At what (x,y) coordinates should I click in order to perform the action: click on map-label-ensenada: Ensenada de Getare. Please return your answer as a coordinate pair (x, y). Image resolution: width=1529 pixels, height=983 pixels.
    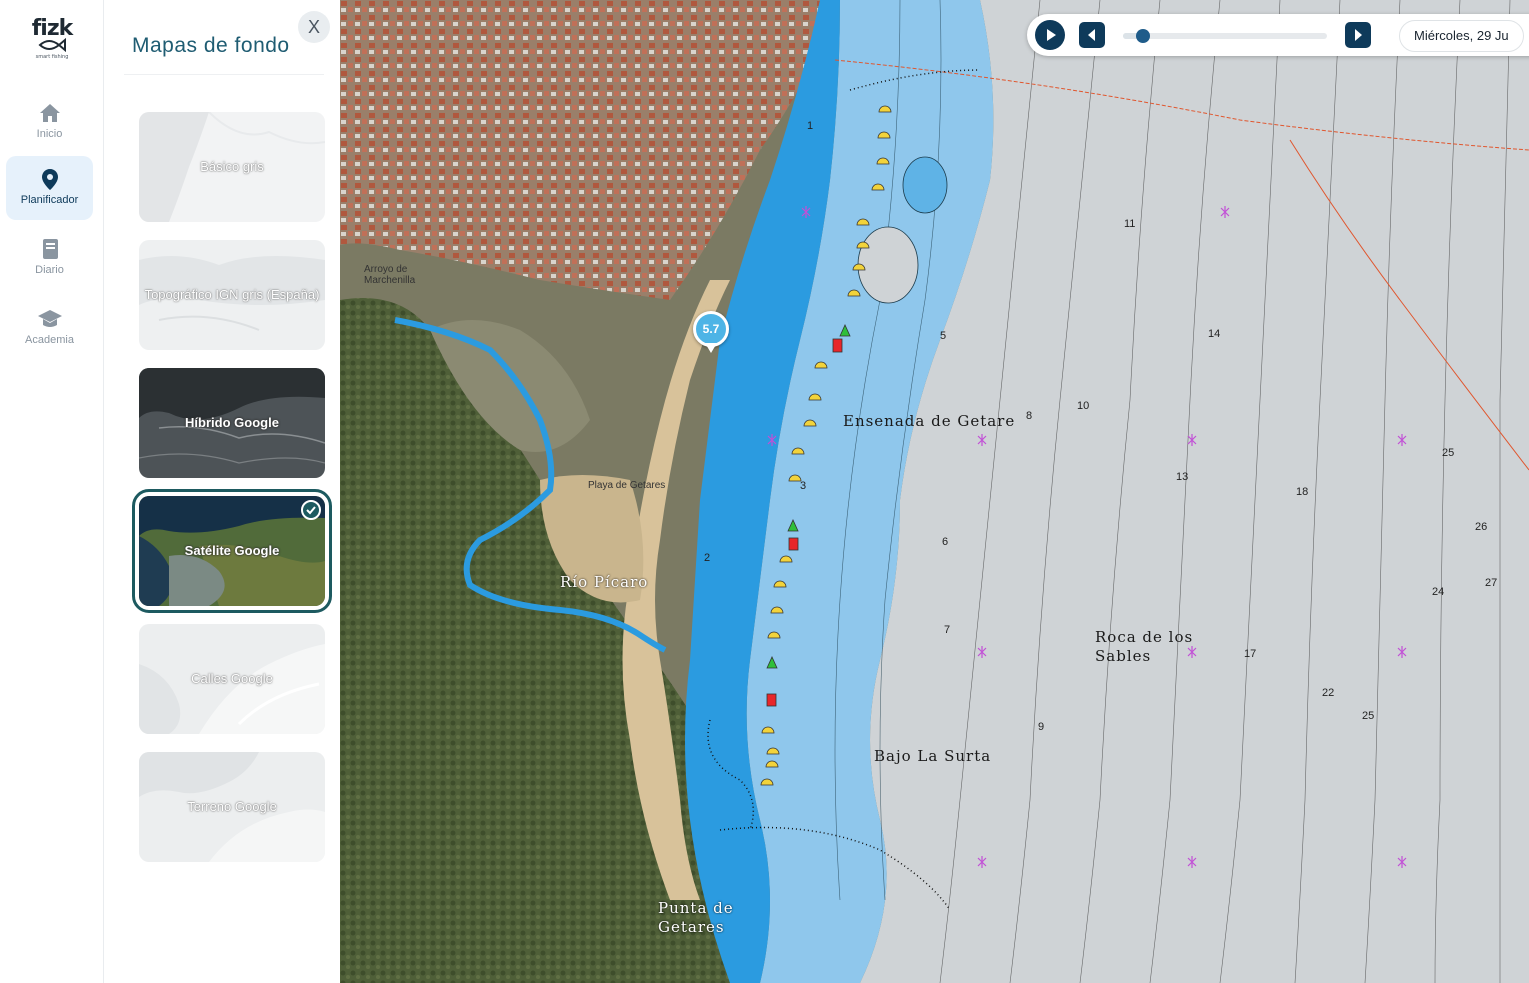
    Looking at the image, I should click on (929, 421).